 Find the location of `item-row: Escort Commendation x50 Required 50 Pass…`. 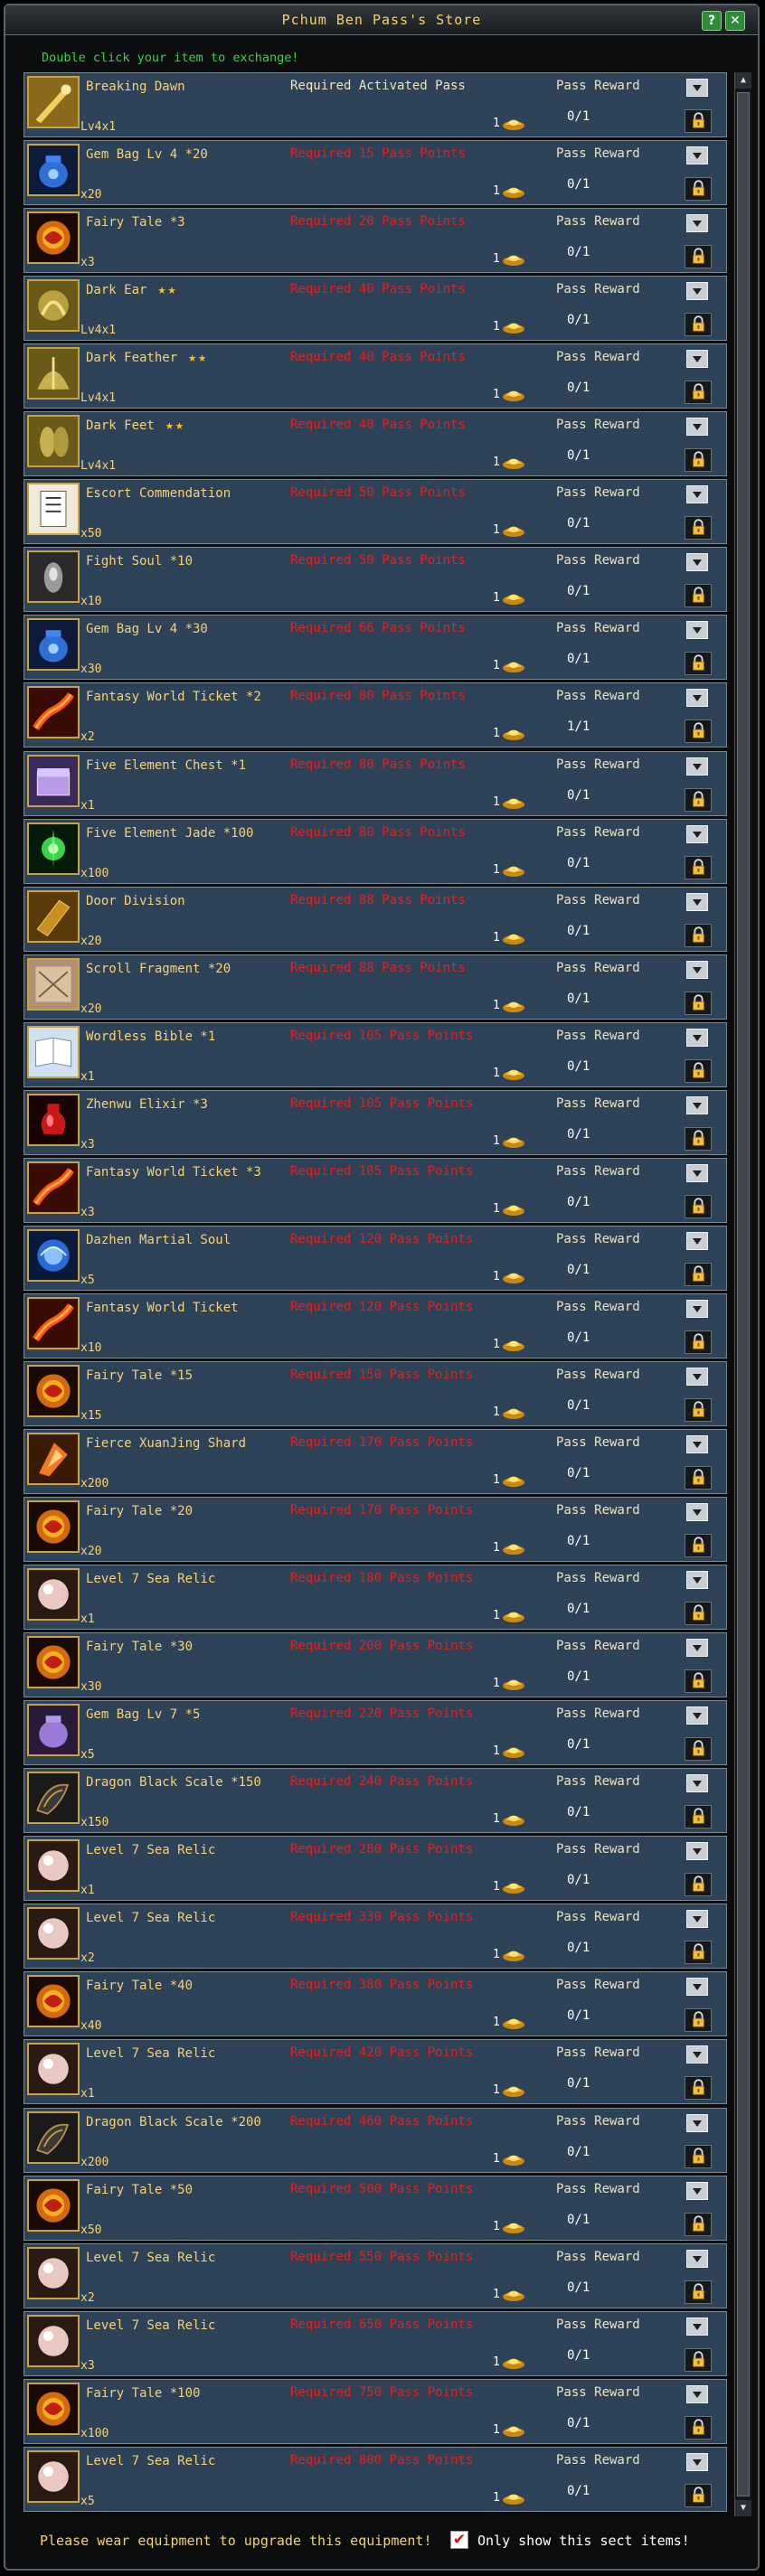

item-row: Escort Commendation x50 Required 50 Pass… is located at coordinates (376, 512).